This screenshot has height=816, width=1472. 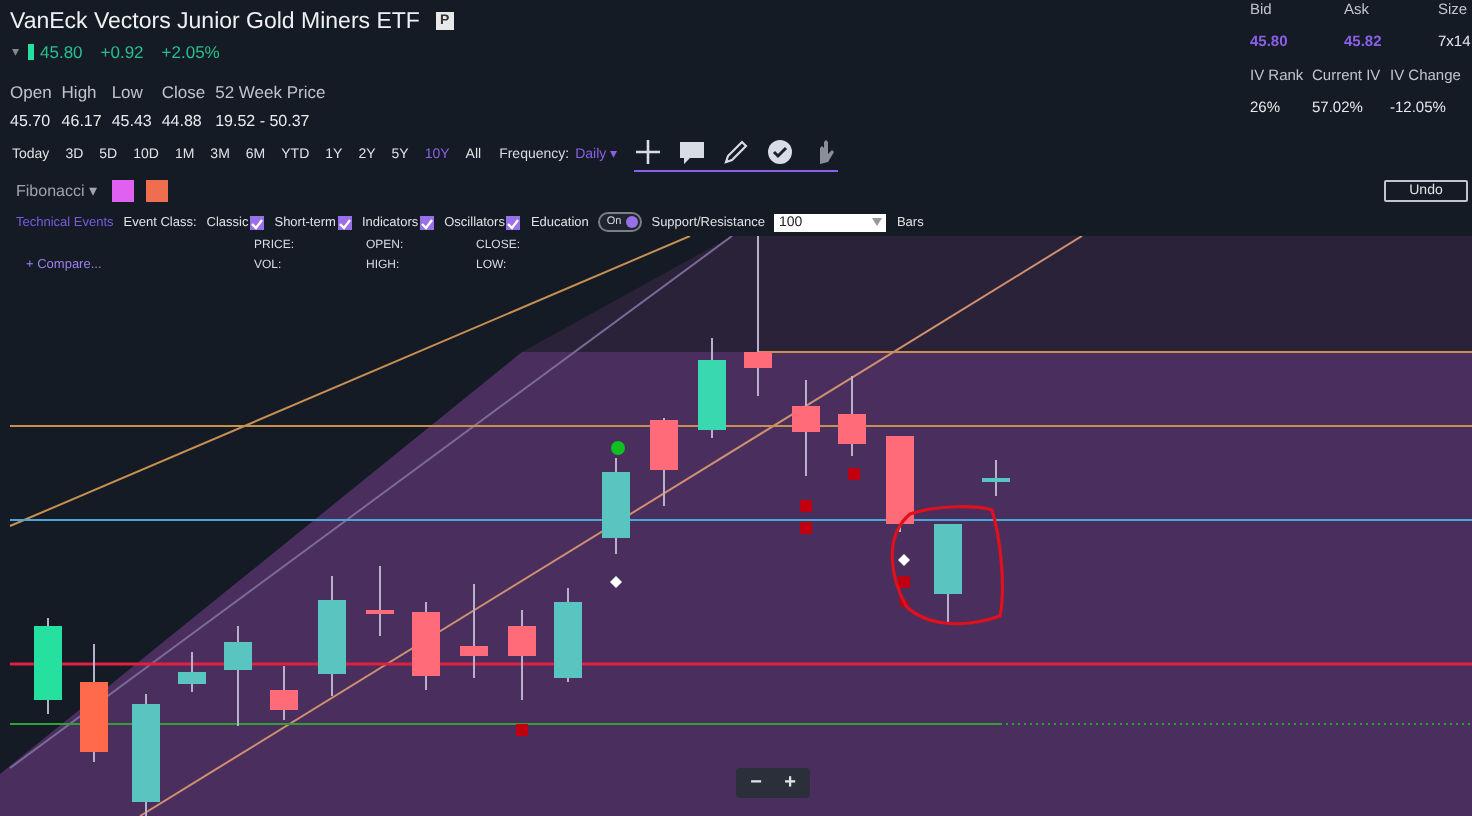 I want to click on stat-label: Open, so click(x=31, y=92).